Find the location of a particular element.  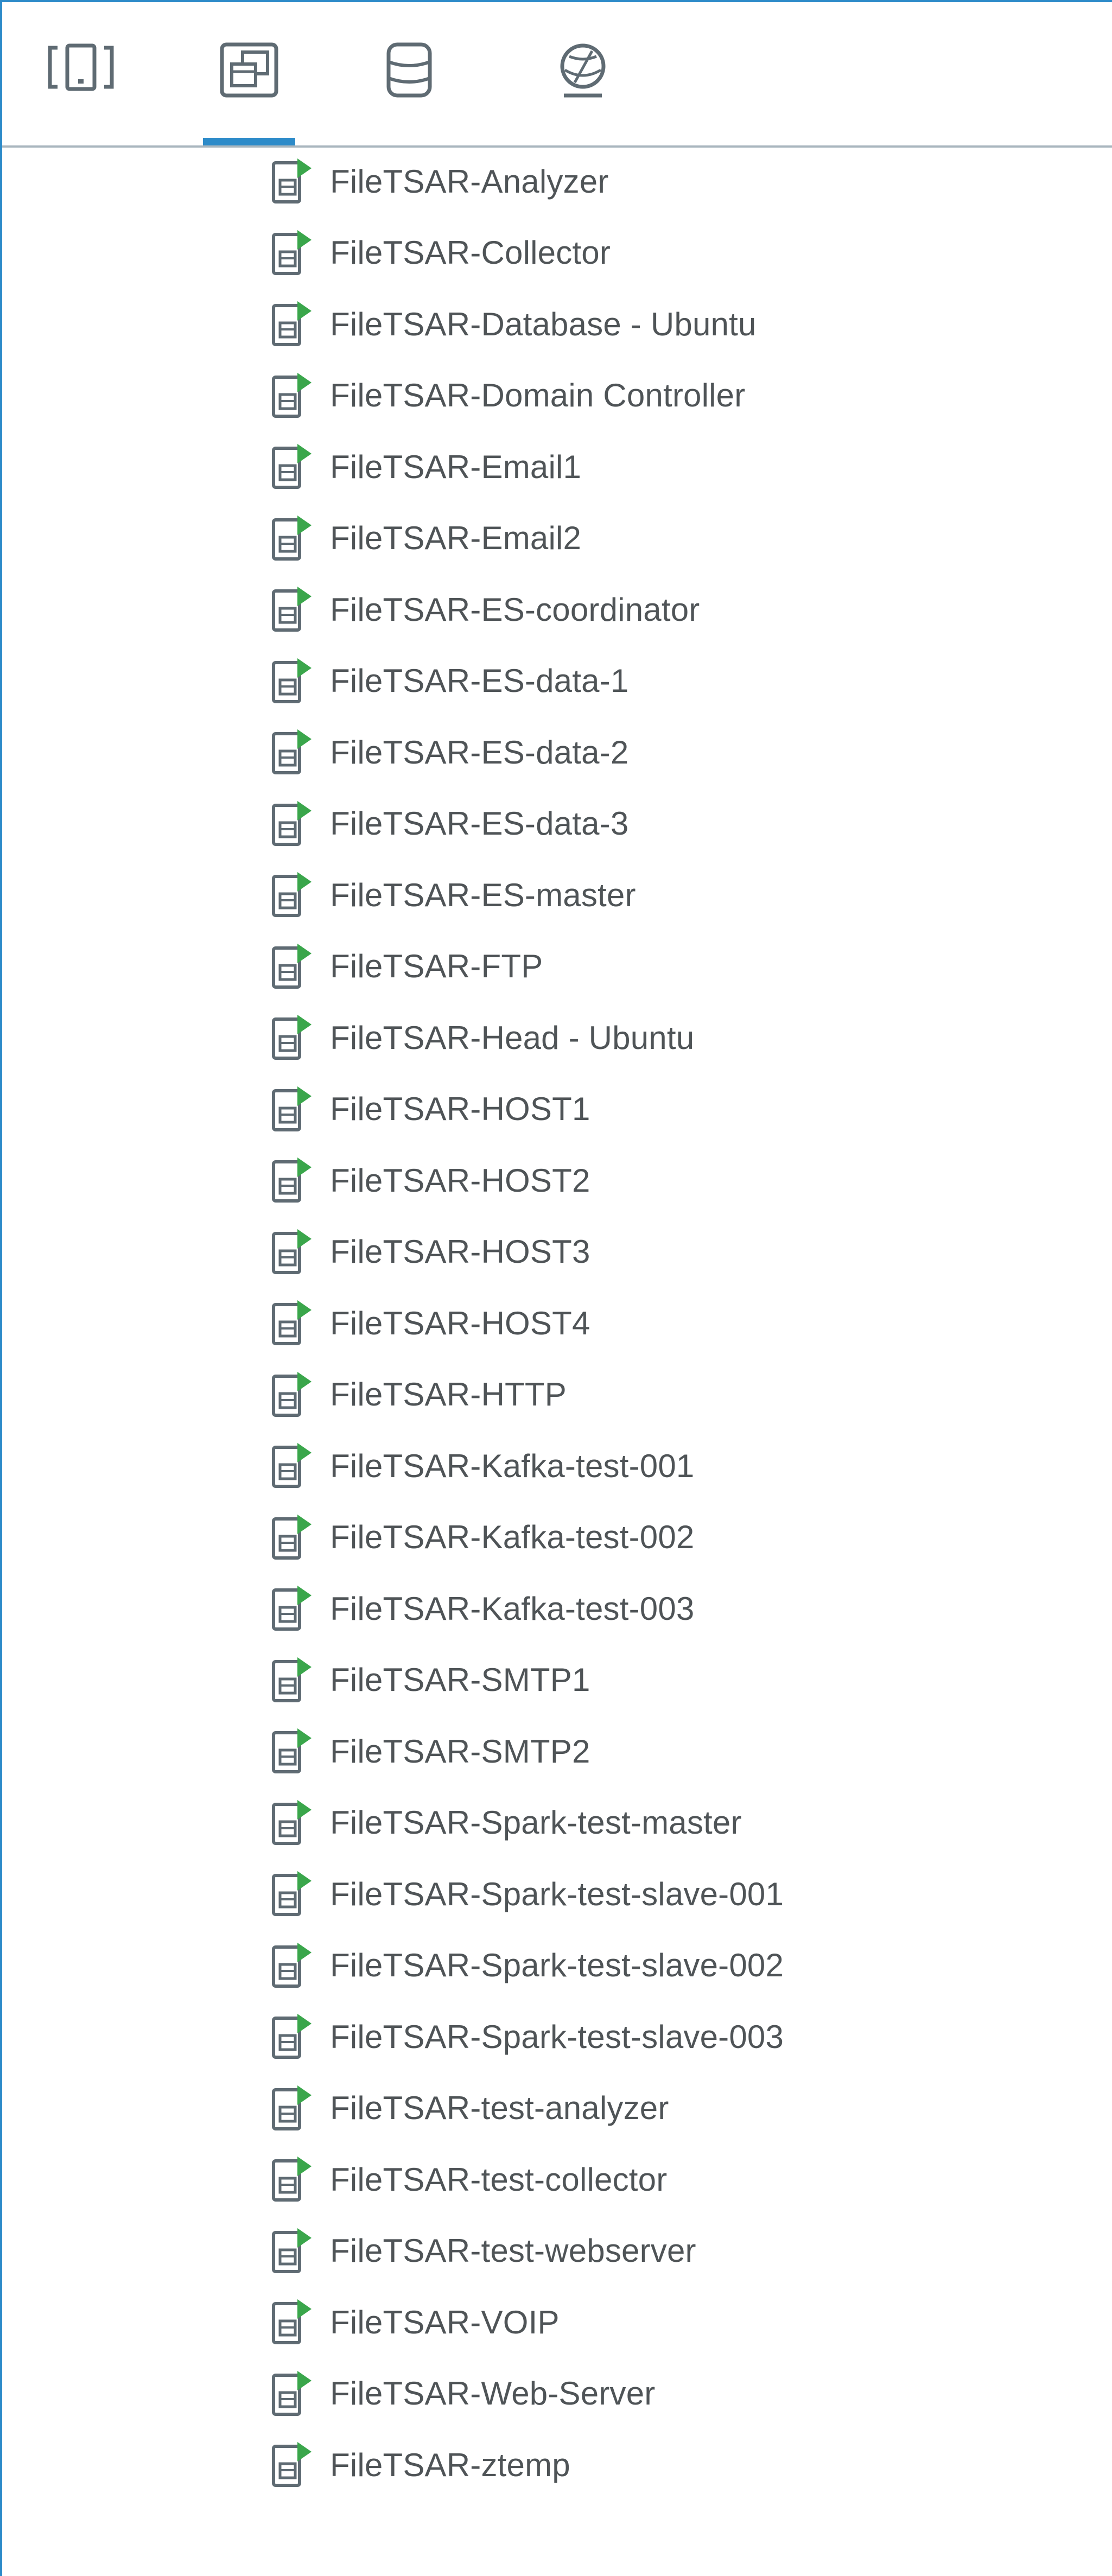

vm-tree-item: FileTSAR-Spark-test-slave-002 is located at coordinates (526, 1966).